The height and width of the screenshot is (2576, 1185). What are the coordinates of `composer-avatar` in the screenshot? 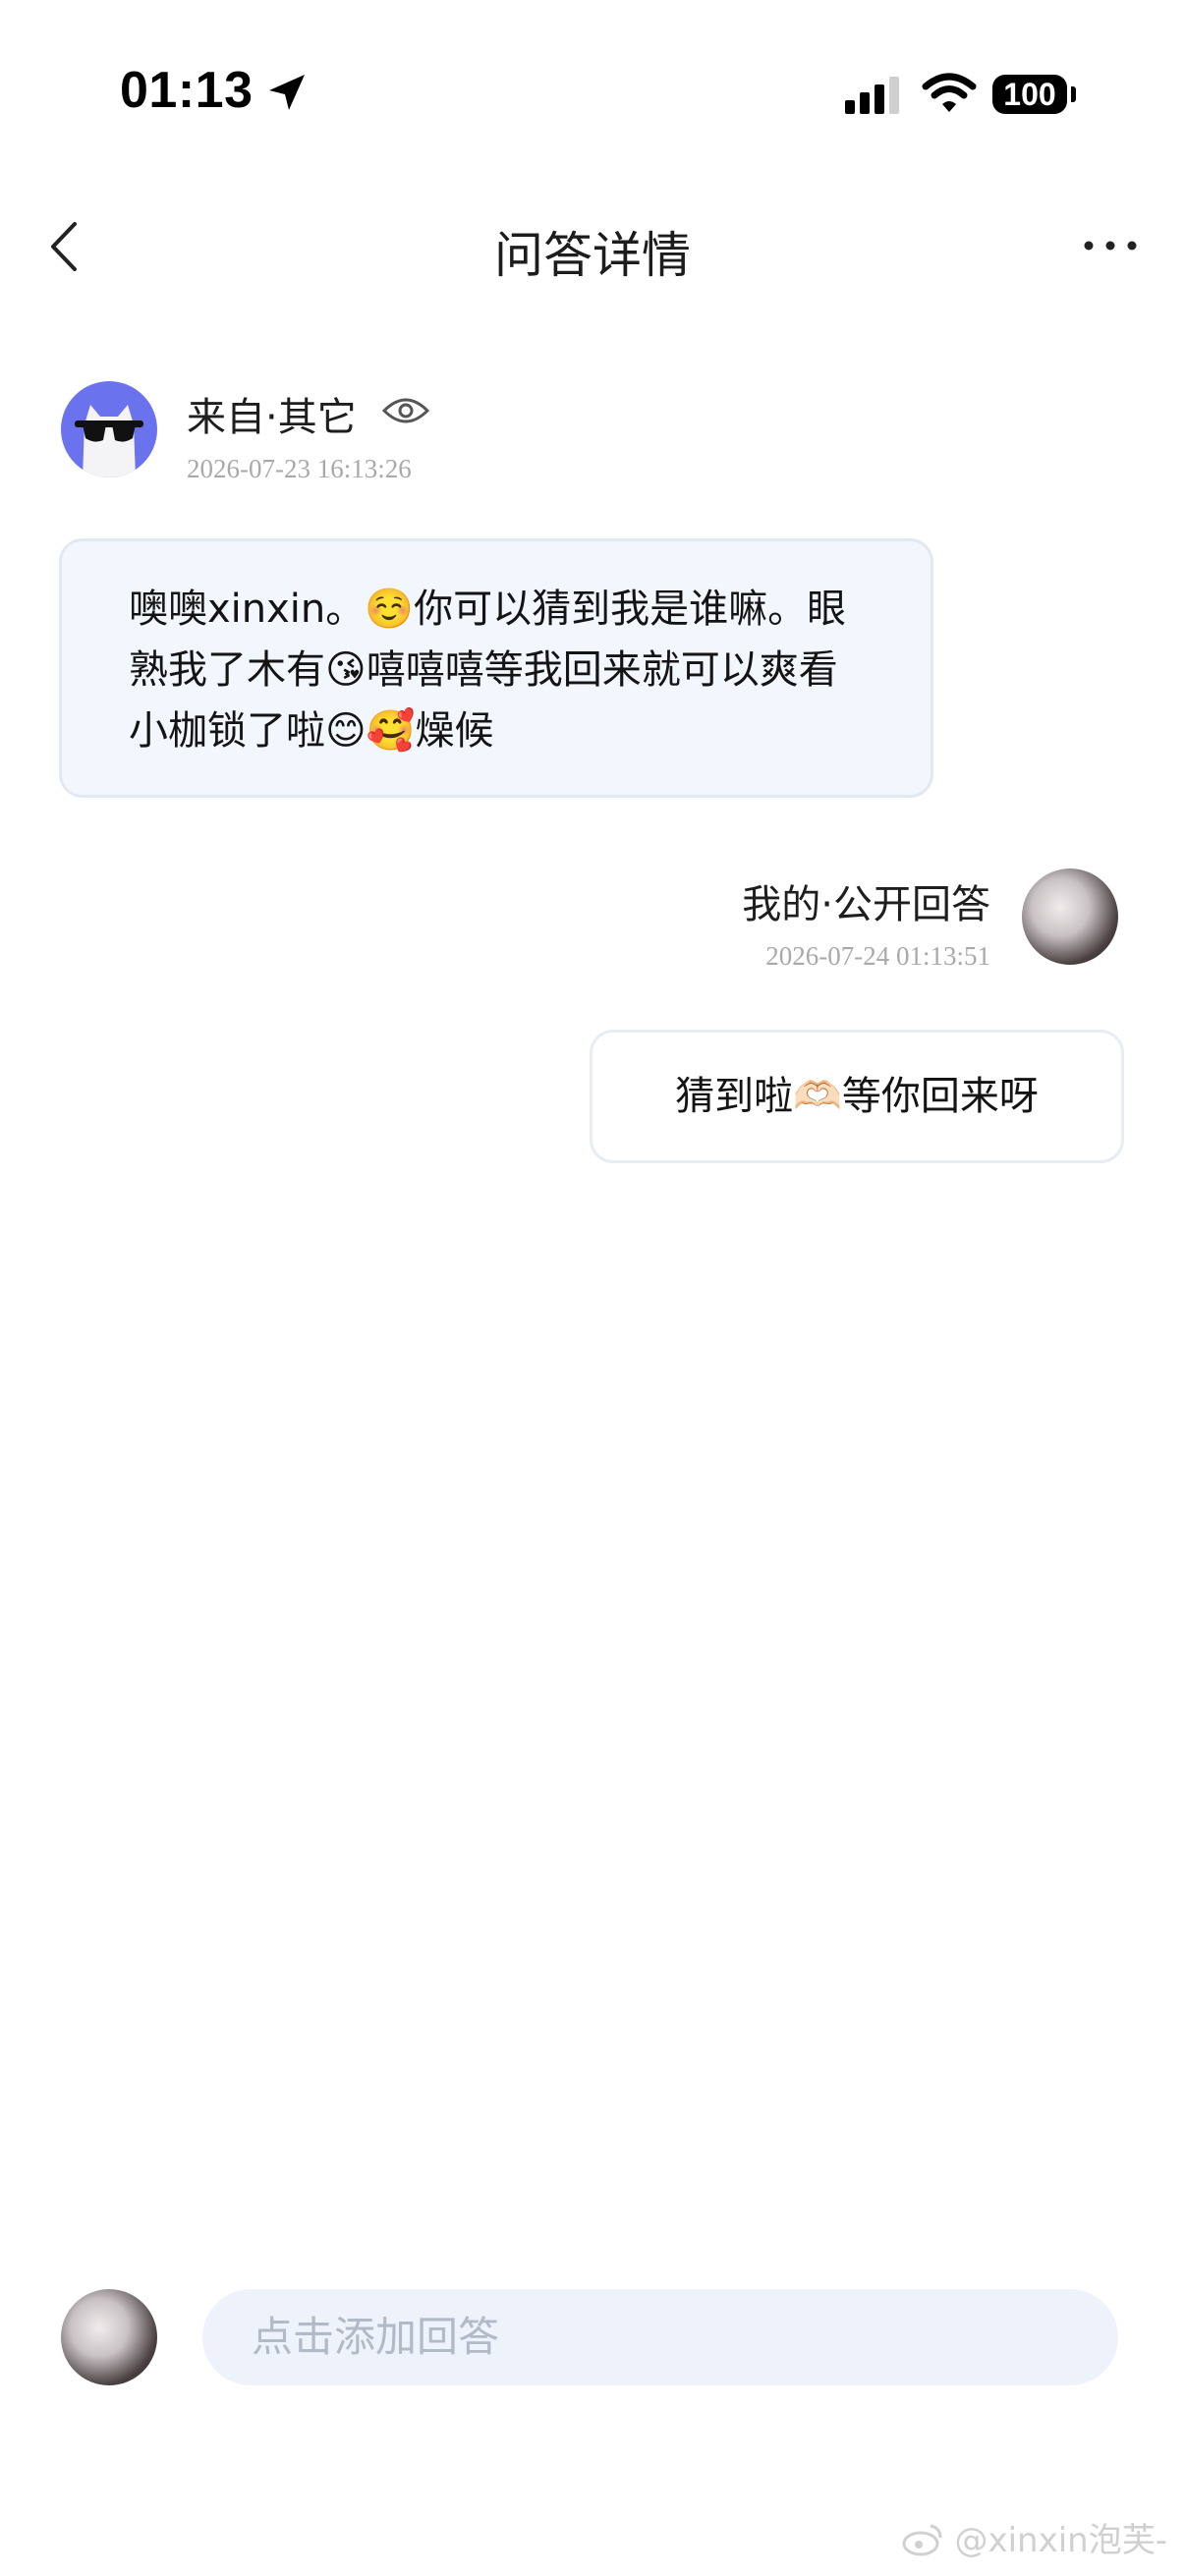 It's located at (109, 2337).